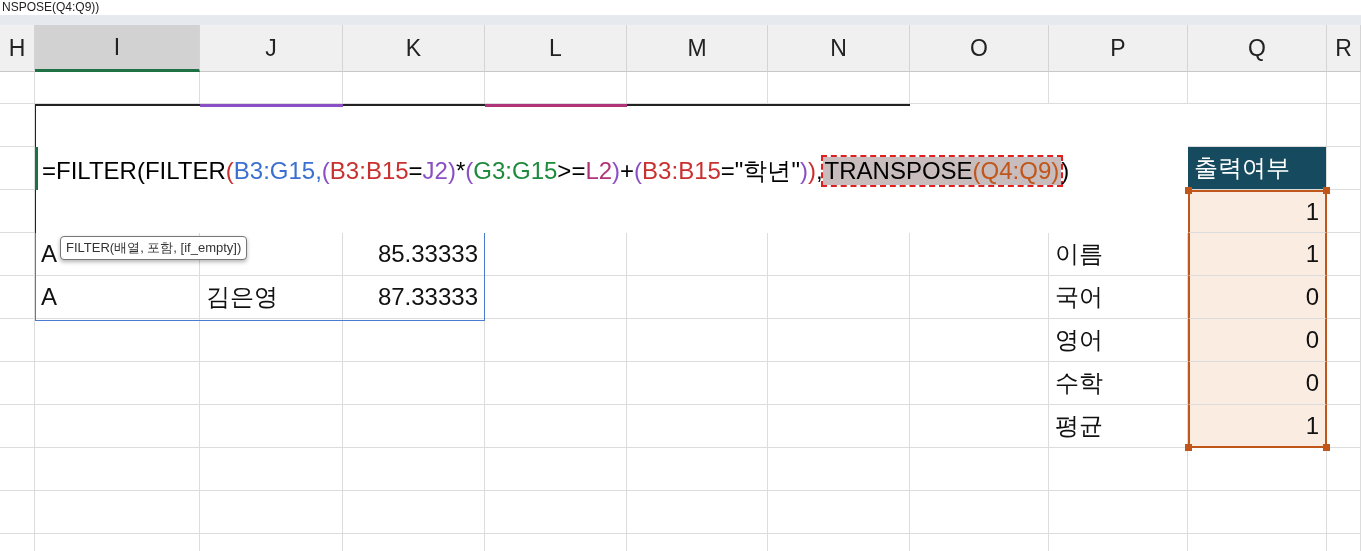  Describe the element at coordinates (1257, 48) in the screenshot. I see `column-header: Q` at that location.